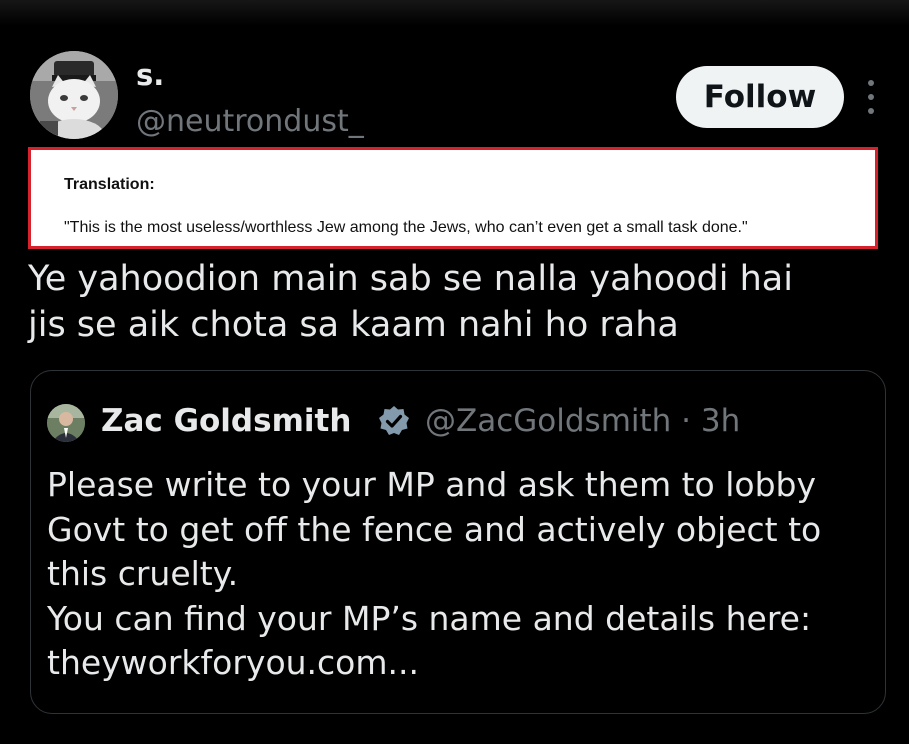 The width and height of the screenshot is (909, 744). I want to click on translation-title: Translation:, so click(109, 184).